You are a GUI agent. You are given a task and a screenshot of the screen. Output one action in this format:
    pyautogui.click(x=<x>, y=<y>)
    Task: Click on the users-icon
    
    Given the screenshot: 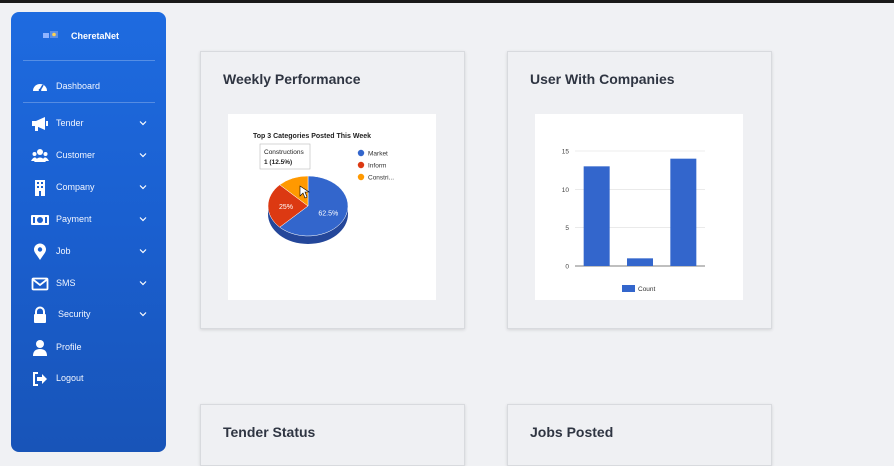 What is the action you would take?
    pyautogui.click(x=40, y=155)
    